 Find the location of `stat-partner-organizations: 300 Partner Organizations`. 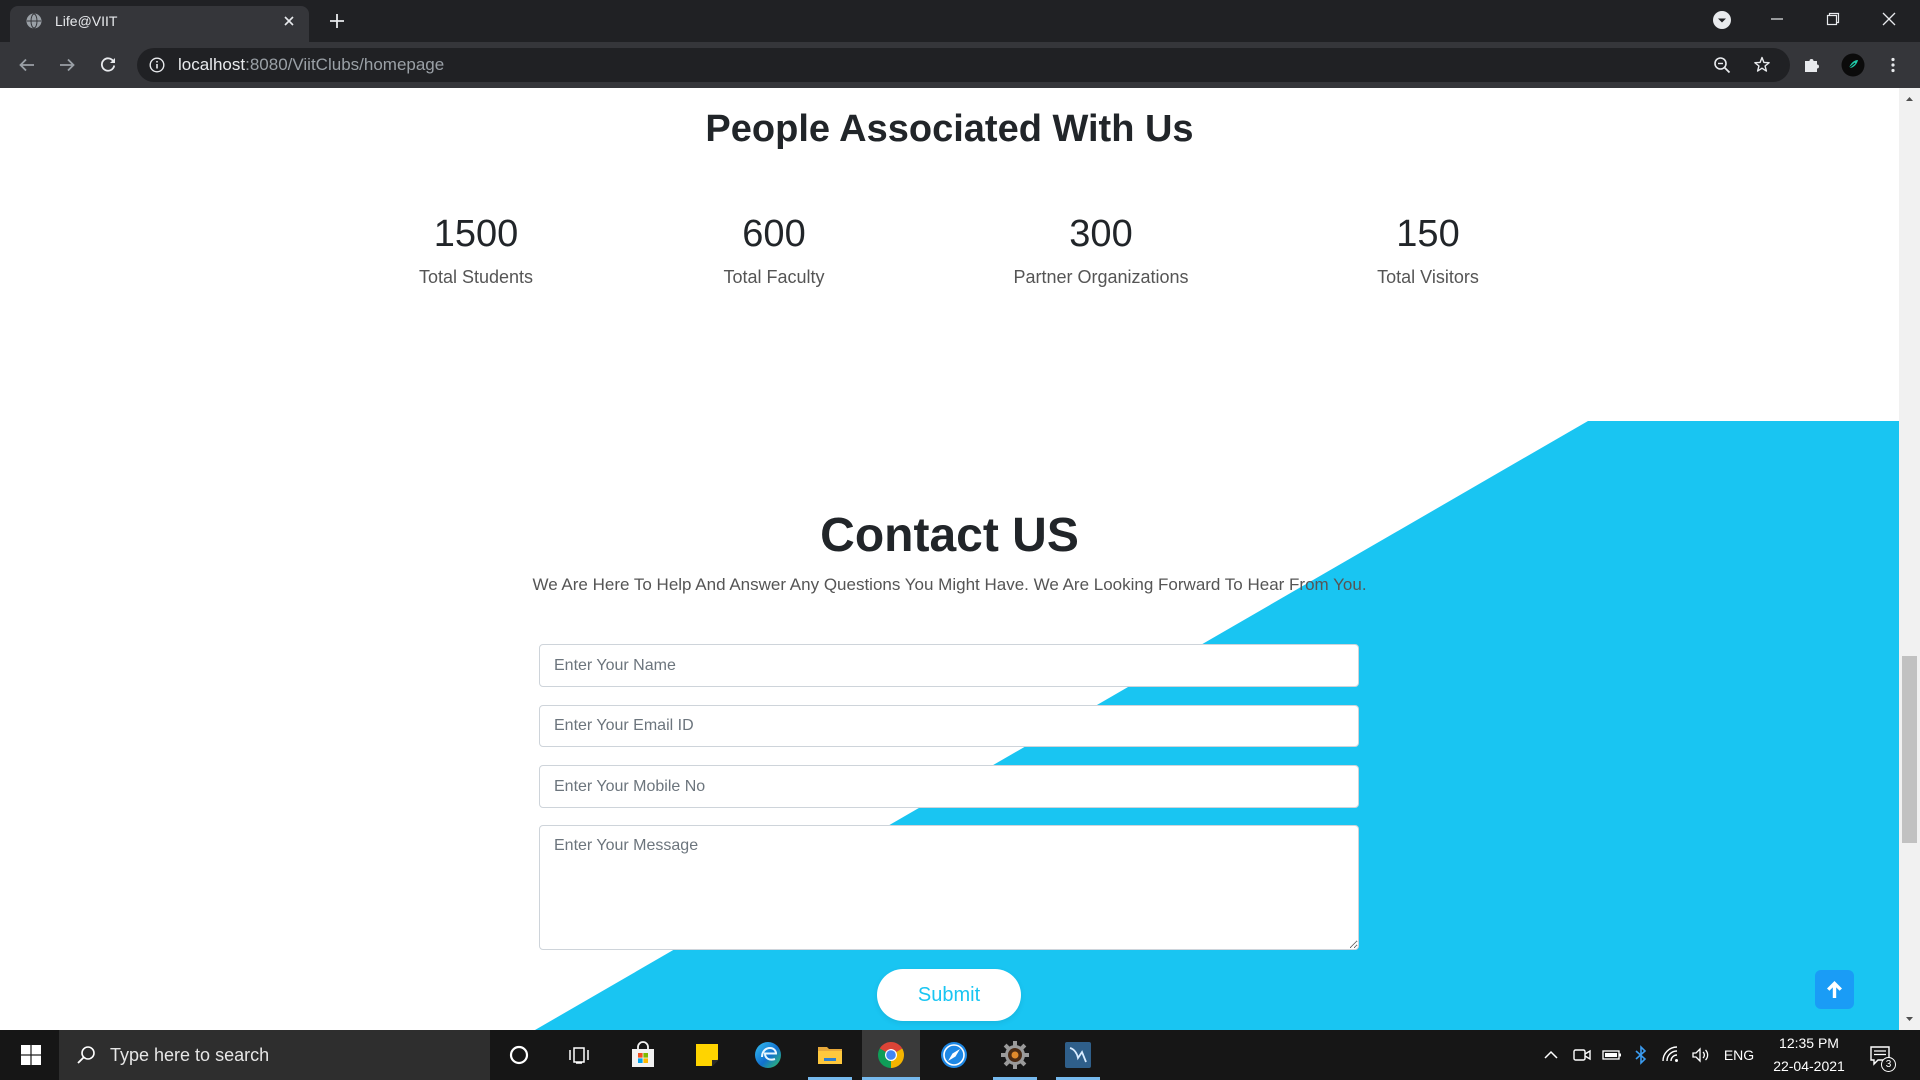

stat-partner-organizations: 300 Partner Organizations is located at coordinates (1101, 250).